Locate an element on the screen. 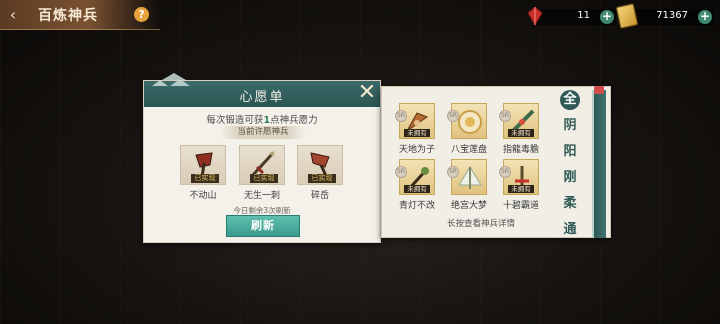  filter-yang: 阳 is located at coordinates (570, 152).